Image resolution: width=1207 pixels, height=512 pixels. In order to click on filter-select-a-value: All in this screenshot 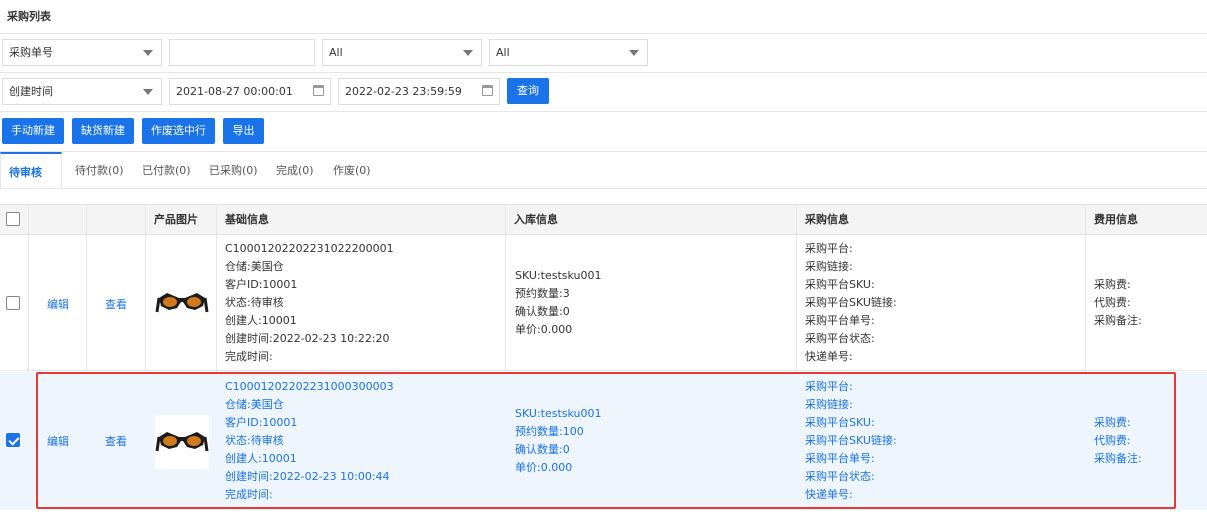, I will do `click(336, 52)`.